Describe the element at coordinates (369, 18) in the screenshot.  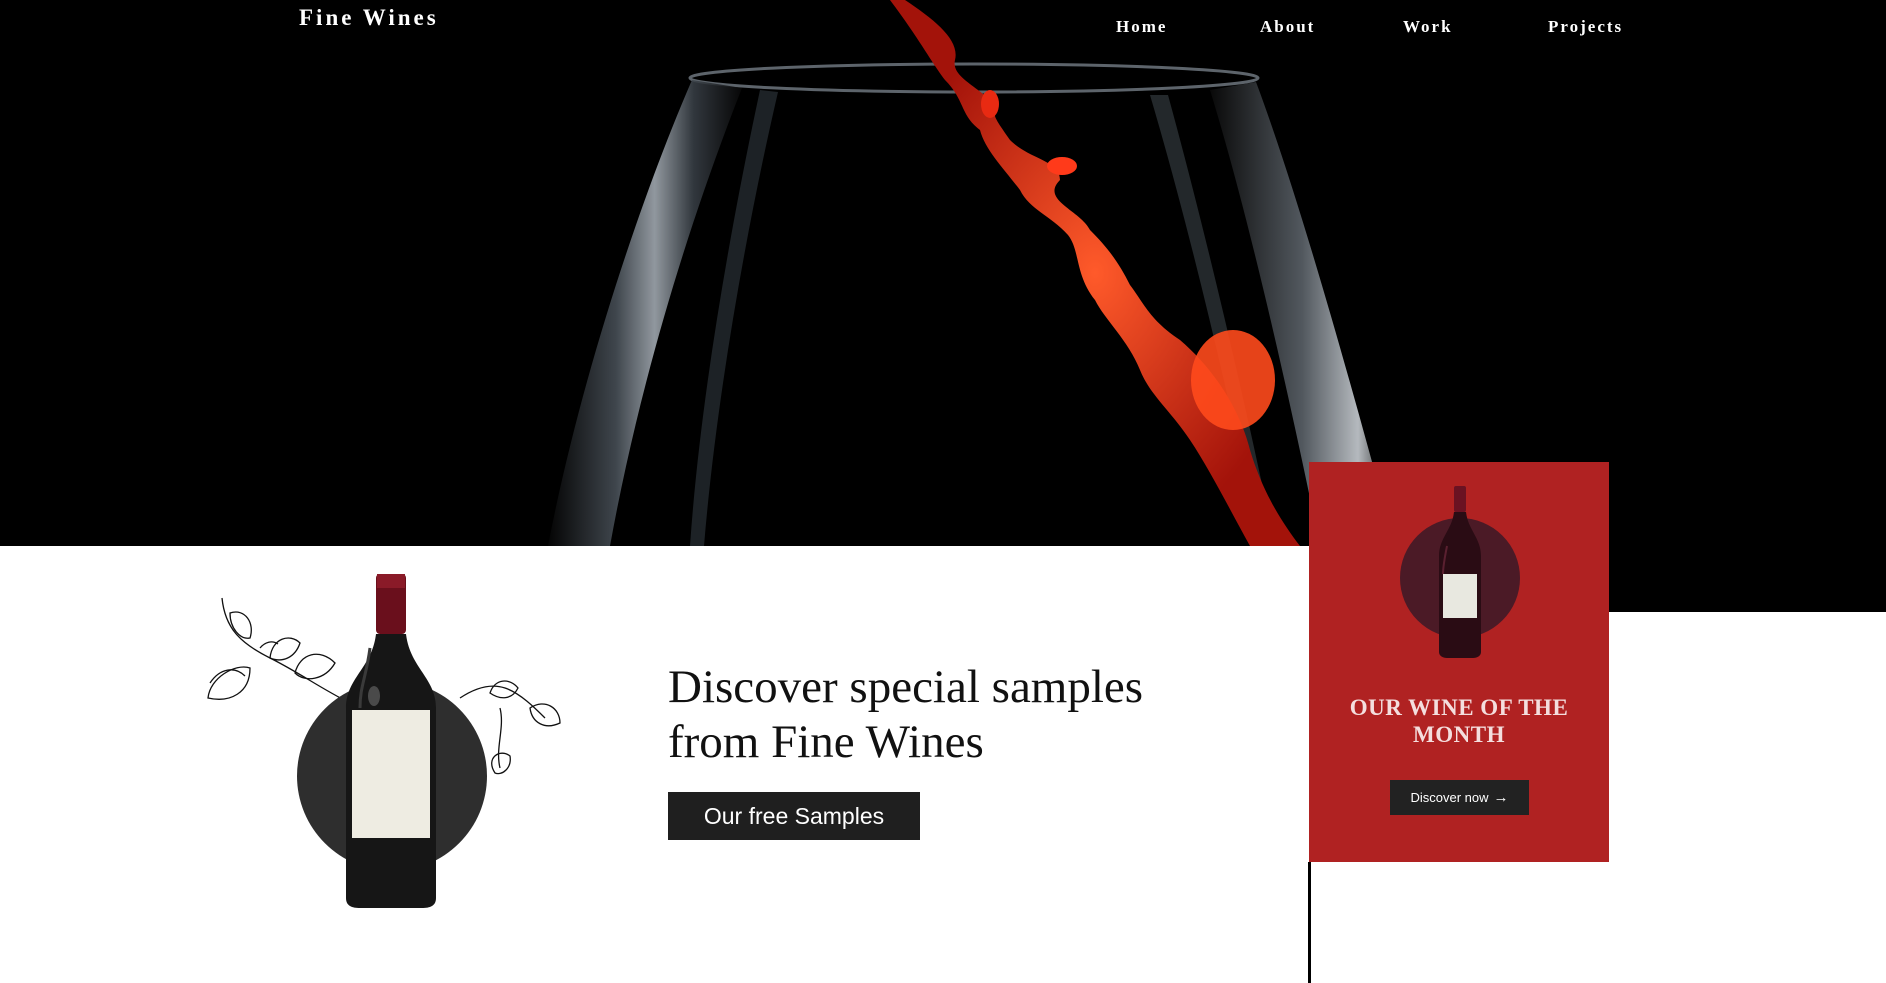
I see `brand-logo: Fine Wines` at that location.